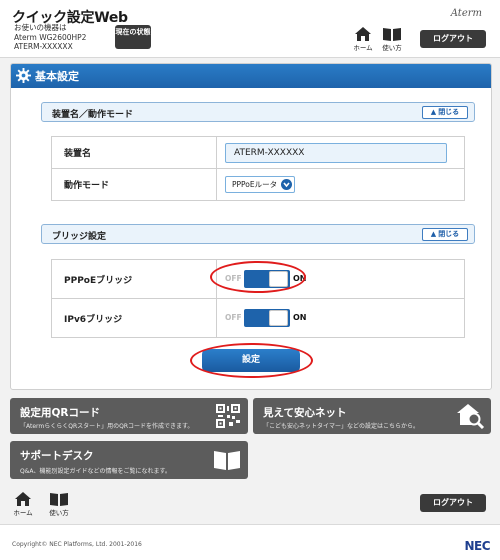 The width and height of the screenshot is (500, 560). Describe the element at coordinates (95, 471) in the screenshot. I see `support-tile-desc: Q&A、機能別設定ガイドなどの情報をご覧になれます。` at that location.